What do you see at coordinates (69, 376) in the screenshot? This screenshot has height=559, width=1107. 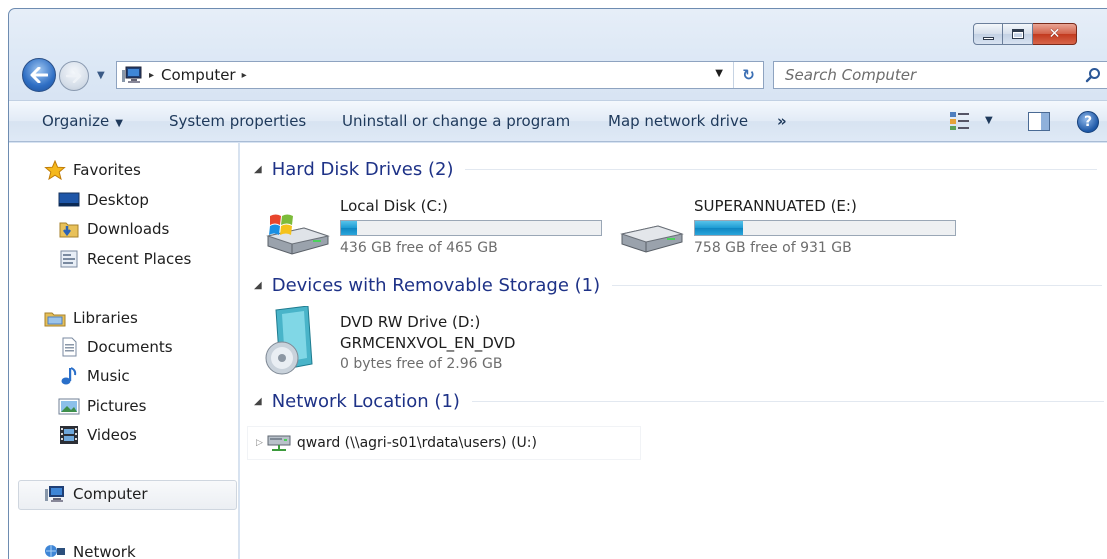 I see `music-note-icon` at bounding box center [69, 376].